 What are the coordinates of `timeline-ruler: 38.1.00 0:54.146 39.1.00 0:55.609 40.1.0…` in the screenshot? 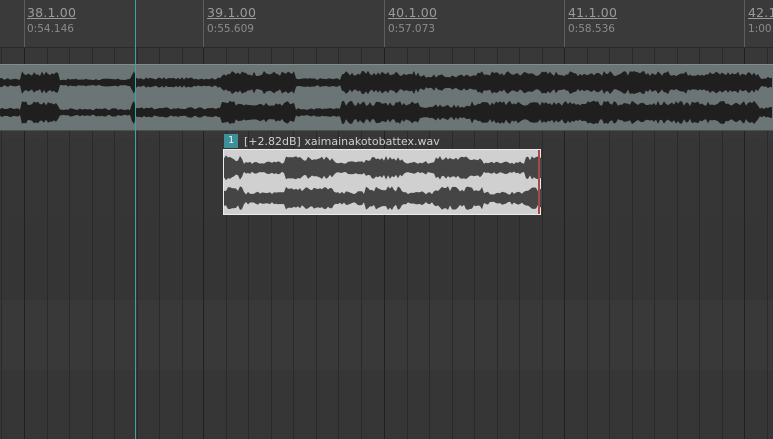 It's located at (386, 24).